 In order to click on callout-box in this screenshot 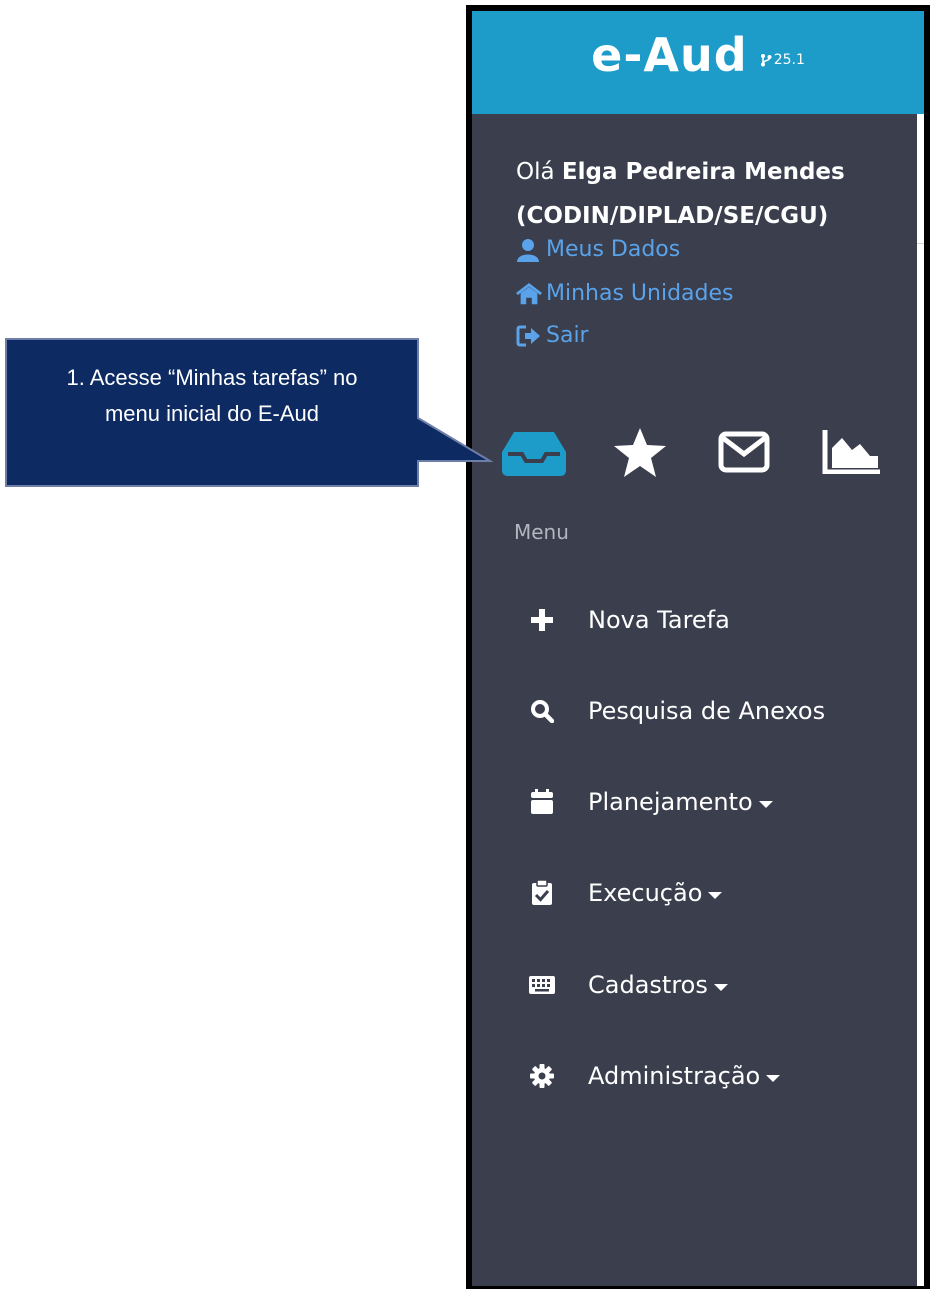, I will do `click(249, 412)`.